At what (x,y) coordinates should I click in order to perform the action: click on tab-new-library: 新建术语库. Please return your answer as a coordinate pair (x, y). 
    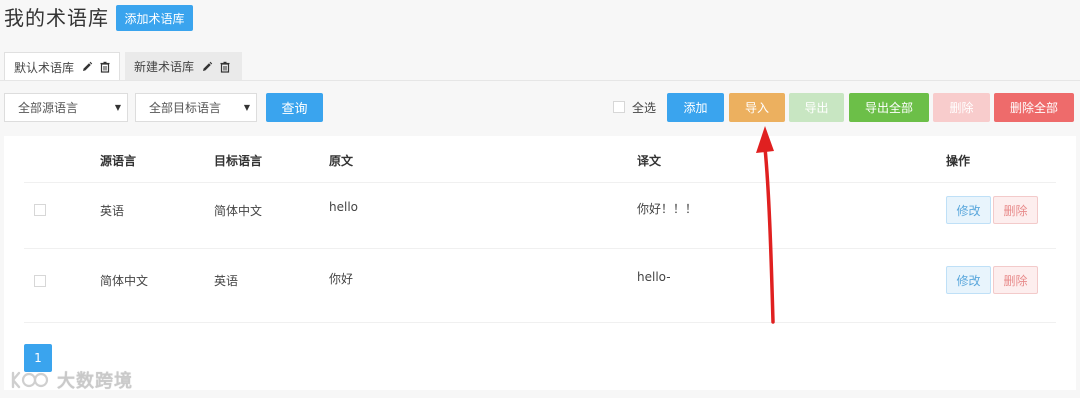
    Looking at the image, I should click on (183, 66).